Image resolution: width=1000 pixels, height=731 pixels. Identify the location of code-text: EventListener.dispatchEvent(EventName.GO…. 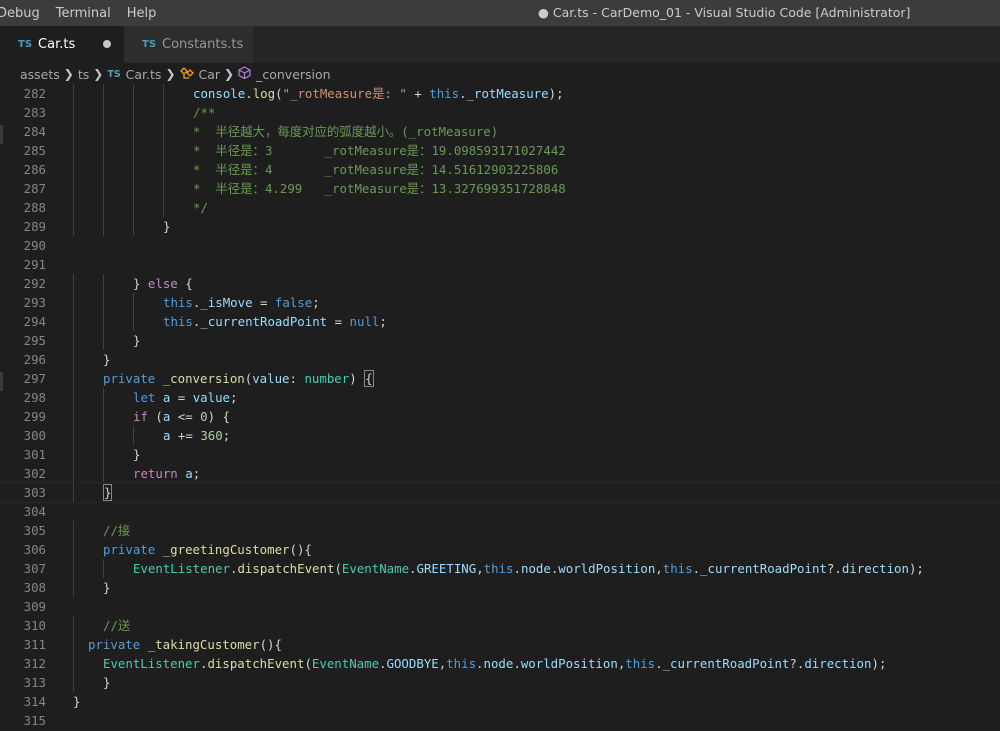
(494, 663).